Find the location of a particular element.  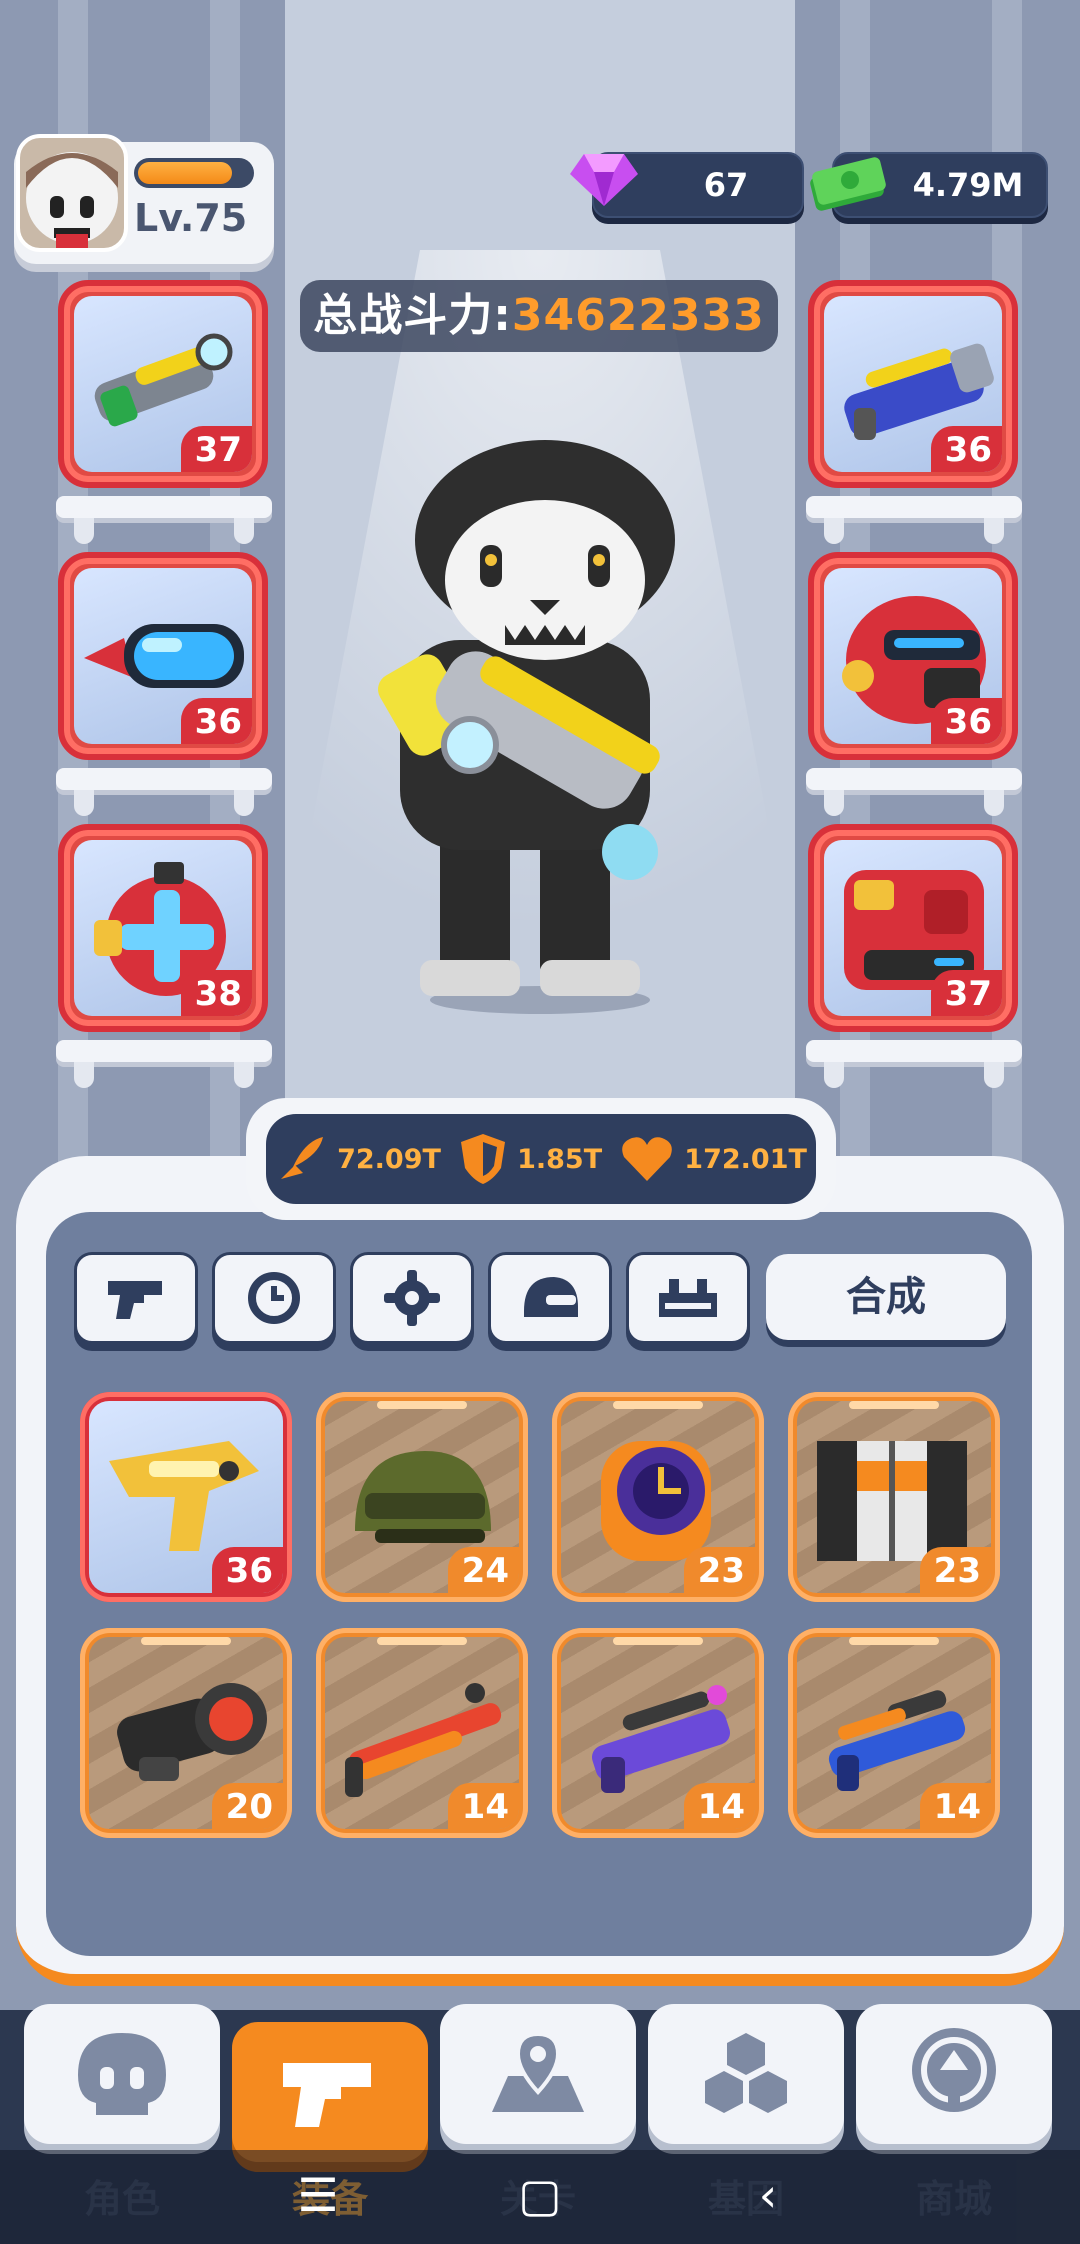

stats-bar: 72.09T 1.85T 172.01T is located at coordinates (541, 1159).